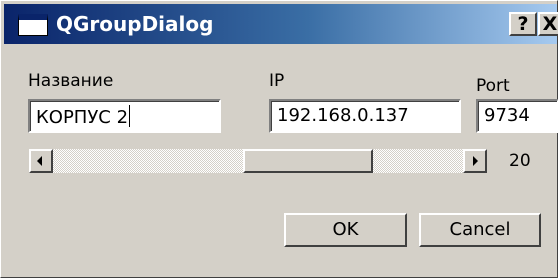  I want to click on scroll-left-button, so click(41, 161).